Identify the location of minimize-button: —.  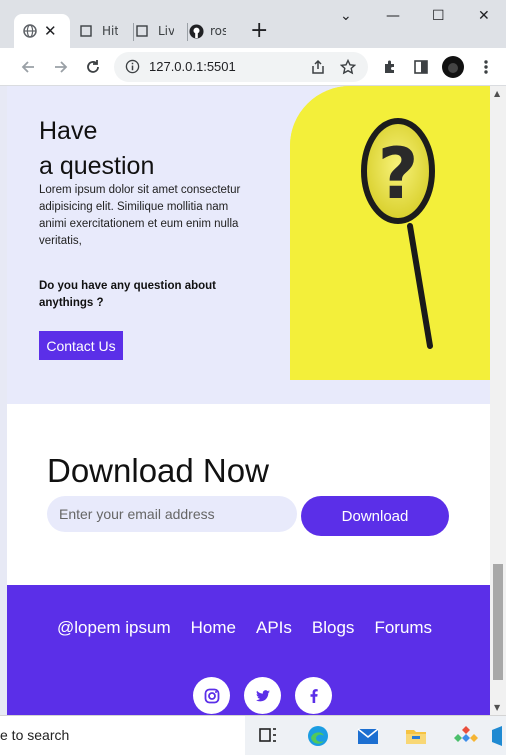
(393, 16).